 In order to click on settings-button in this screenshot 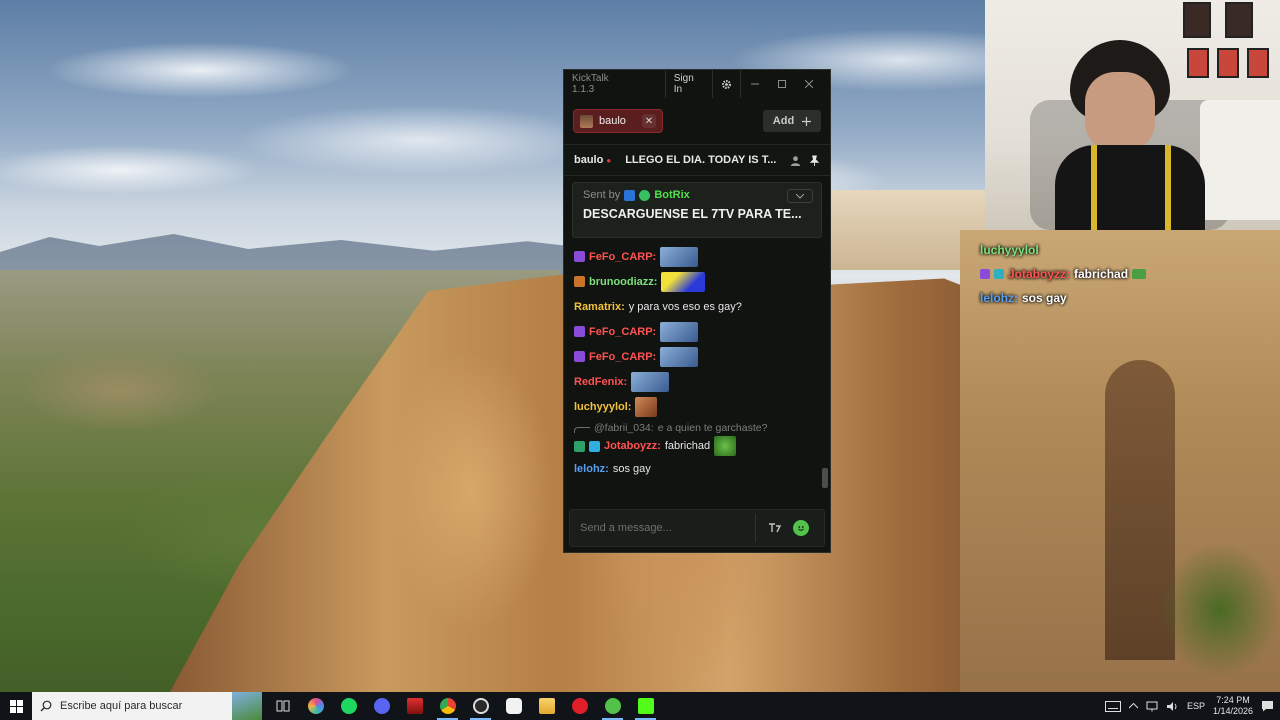, I will do `click(727, 84)`.